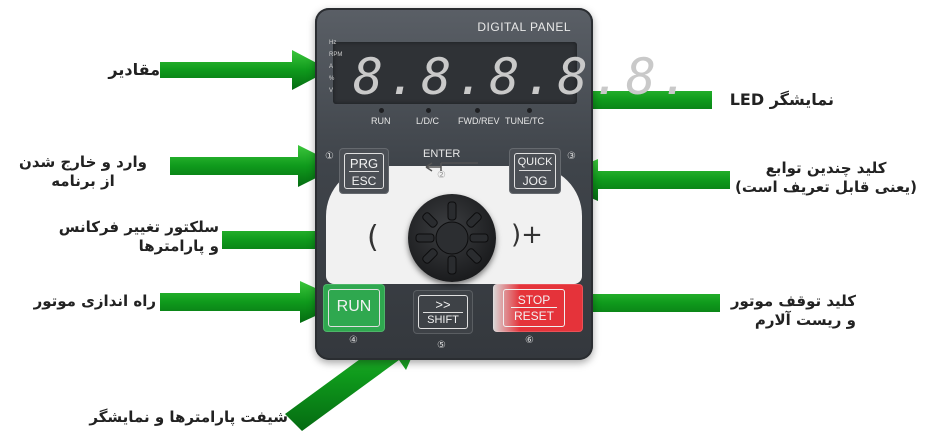  Describe the element at coordinates (134, 69) in the screenshot. I see `label-values: مقادیر` at that location.